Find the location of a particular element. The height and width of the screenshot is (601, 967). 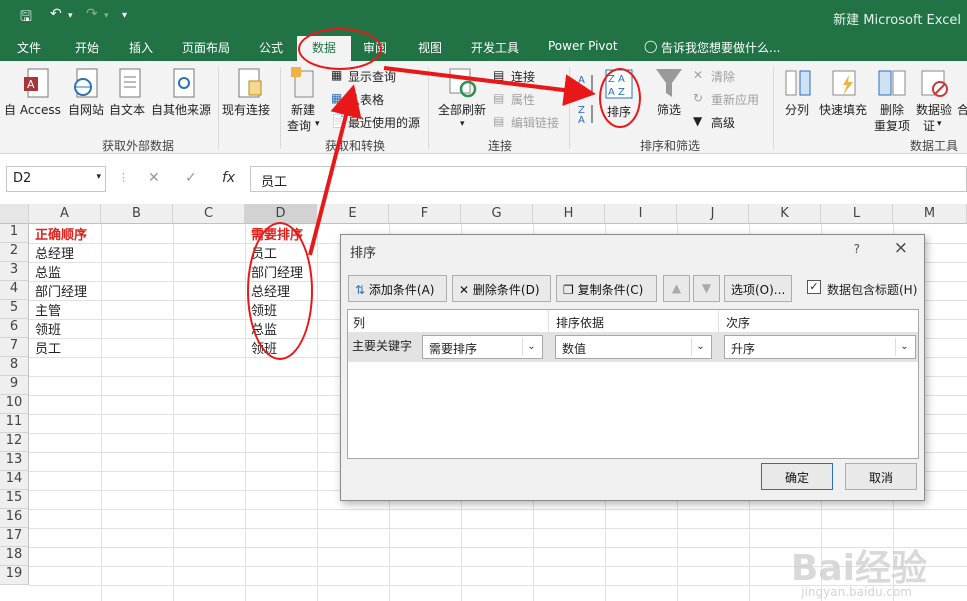

delete-condition-button: ✕ 删除条件(D) is located at coordinates (501, 288).